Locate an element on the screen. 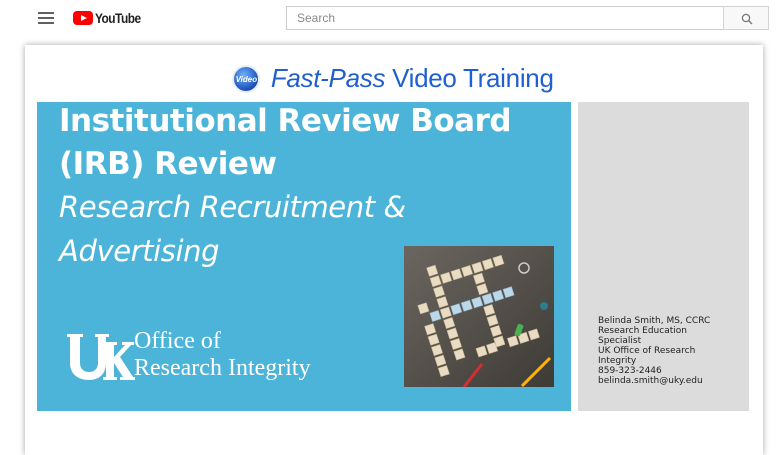  youtube-logo-icon is located at coordinates (83, 18).